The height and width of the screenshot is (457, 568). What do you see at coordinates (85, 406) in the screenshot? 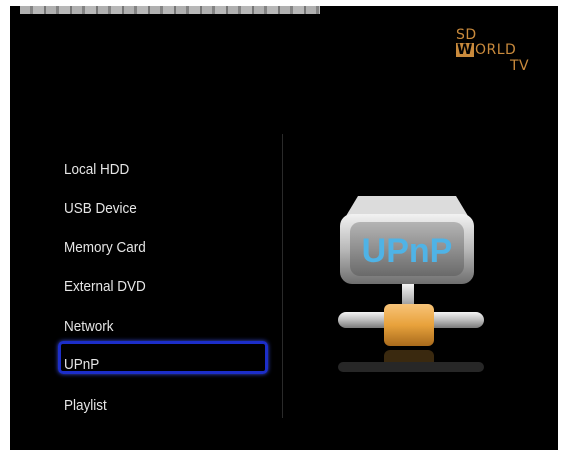
I see `menu-item-playlist: Playlist` at bounding box center [85, 406].